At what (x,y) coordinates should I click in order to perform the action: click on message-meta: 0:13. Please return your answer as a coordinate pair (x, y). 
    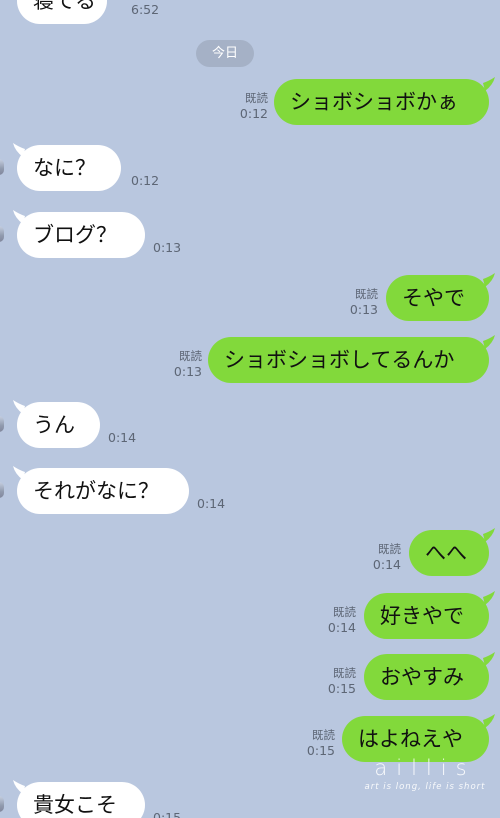
    Looking at the image, I should click on (167, 247).